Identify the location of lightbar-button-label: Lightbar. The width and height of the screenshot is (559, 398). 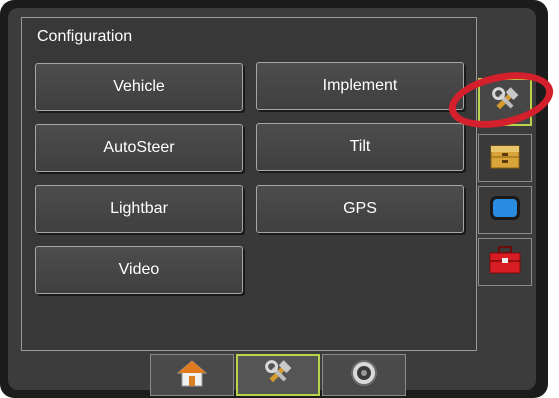
(139, 208).